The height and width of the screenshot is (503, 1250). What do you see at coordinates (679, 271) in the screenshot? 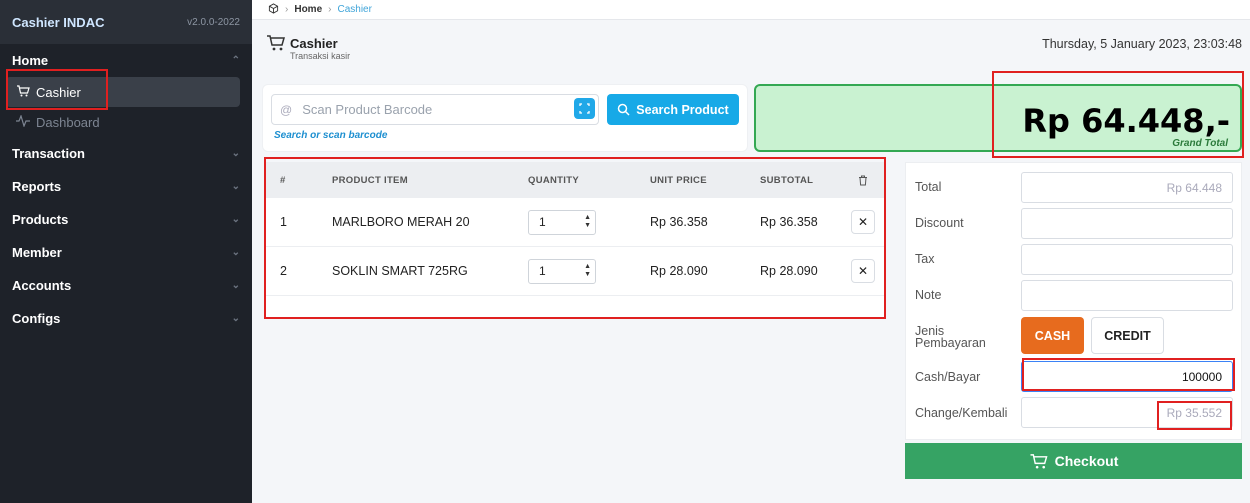
I see `unit-price: Rp 28.090` at bounding box center [679, 271].